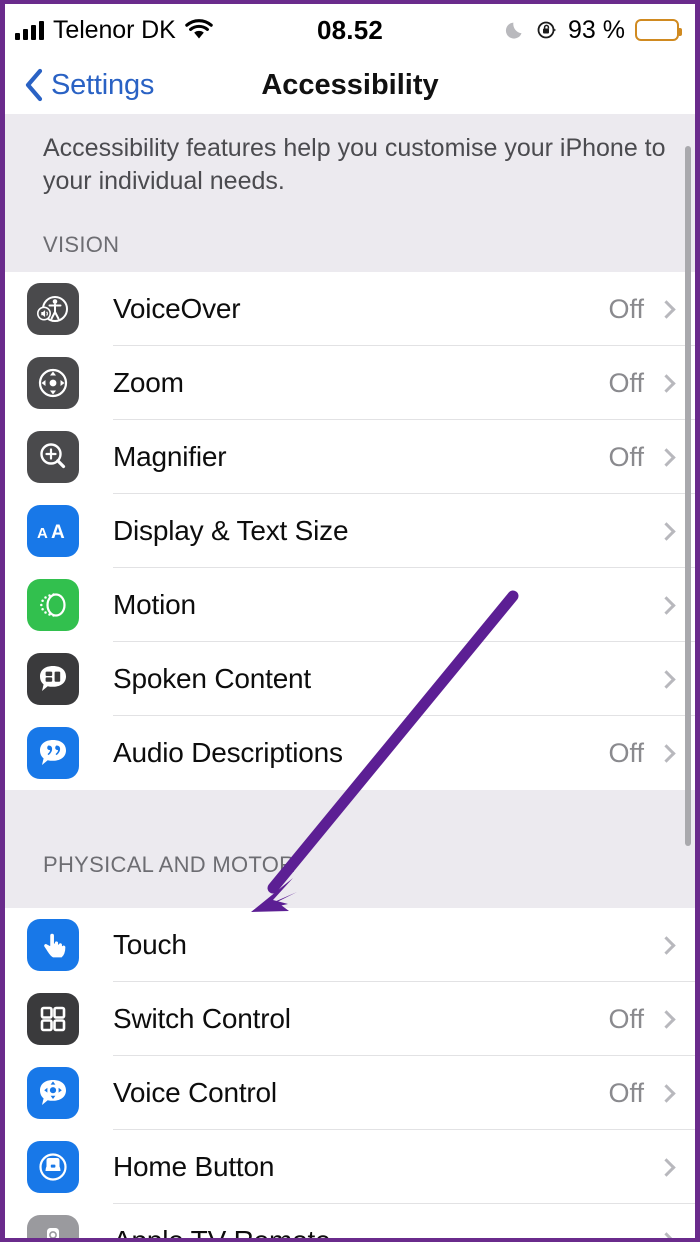  Describe the element at coordinates (350, 679) in the screenshot. I see `row-spoken-content: Spoken Content` at that location.